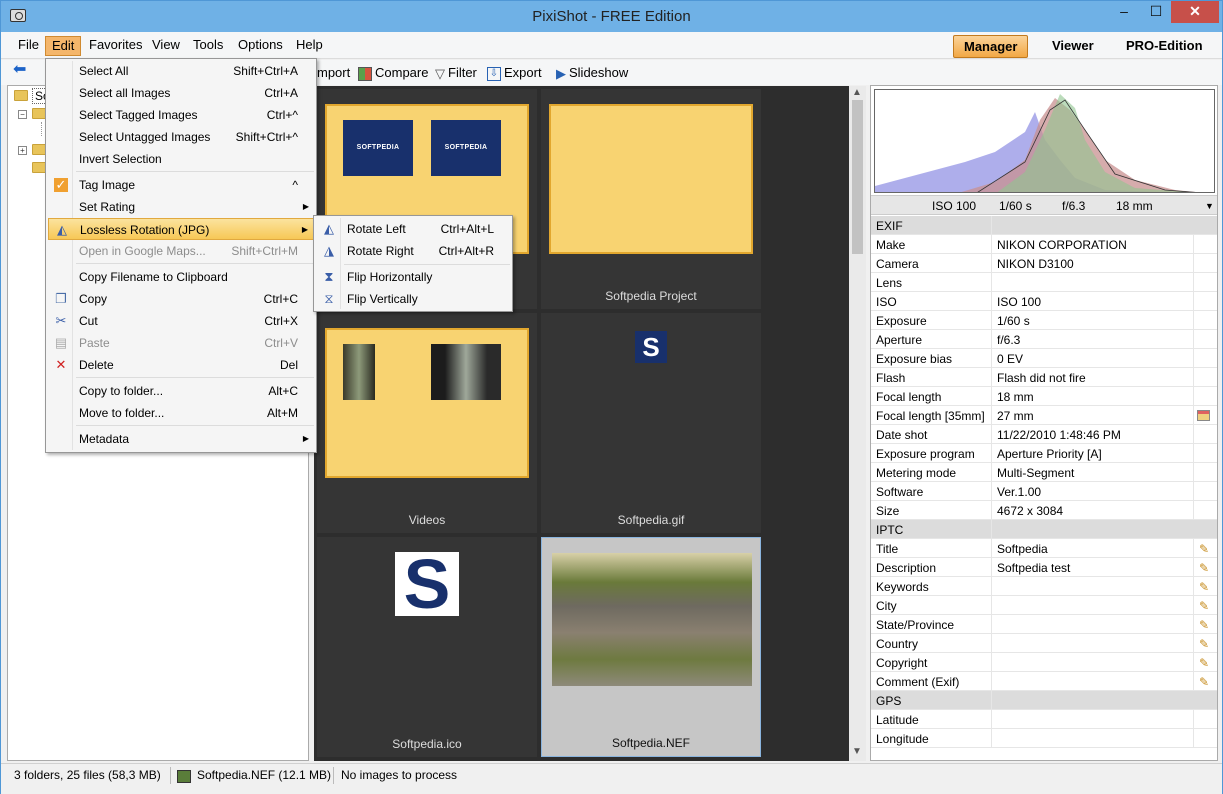 This screenshot has width=1223, height=794. Describe the element at coordinates (181, 343) in the screenshot. I see `menu-item-paste: ▤ Paste Ctrl+V` at that location.